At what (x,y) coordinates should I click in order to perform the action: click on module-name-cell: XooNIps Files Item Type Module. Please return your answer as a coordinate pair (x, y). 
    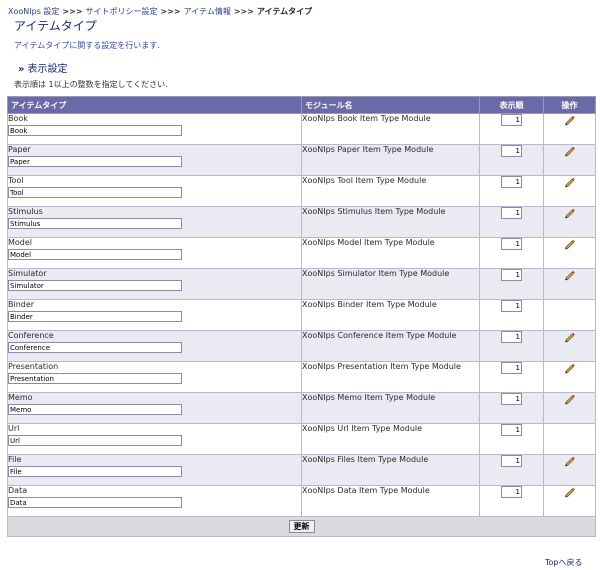
    Looking at the image, I should click on (390, 470).